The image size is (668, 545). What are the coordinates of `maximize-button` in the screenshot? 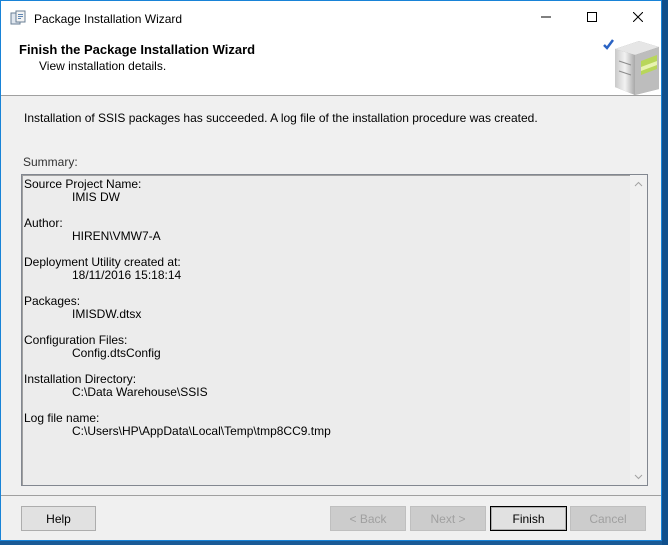 It's located at (592, 17).